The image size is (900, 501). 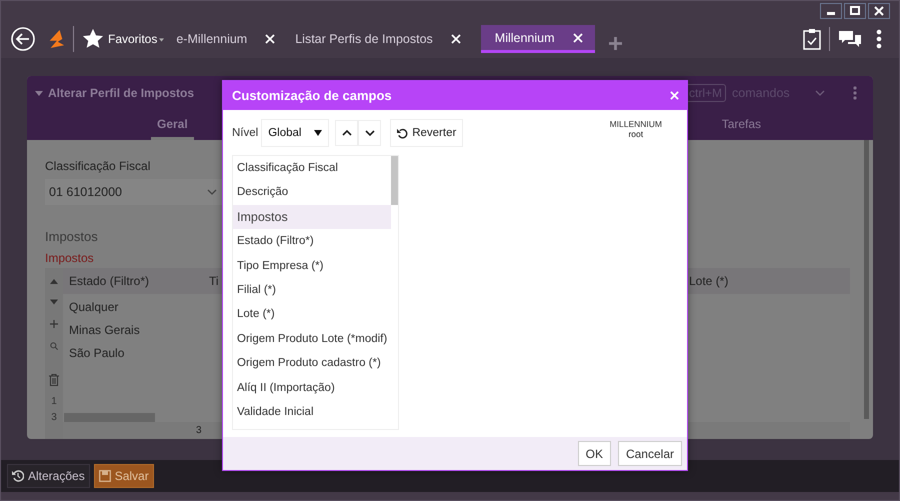 I want to click on section-heading: Impostos, so click(x=71, y=236).